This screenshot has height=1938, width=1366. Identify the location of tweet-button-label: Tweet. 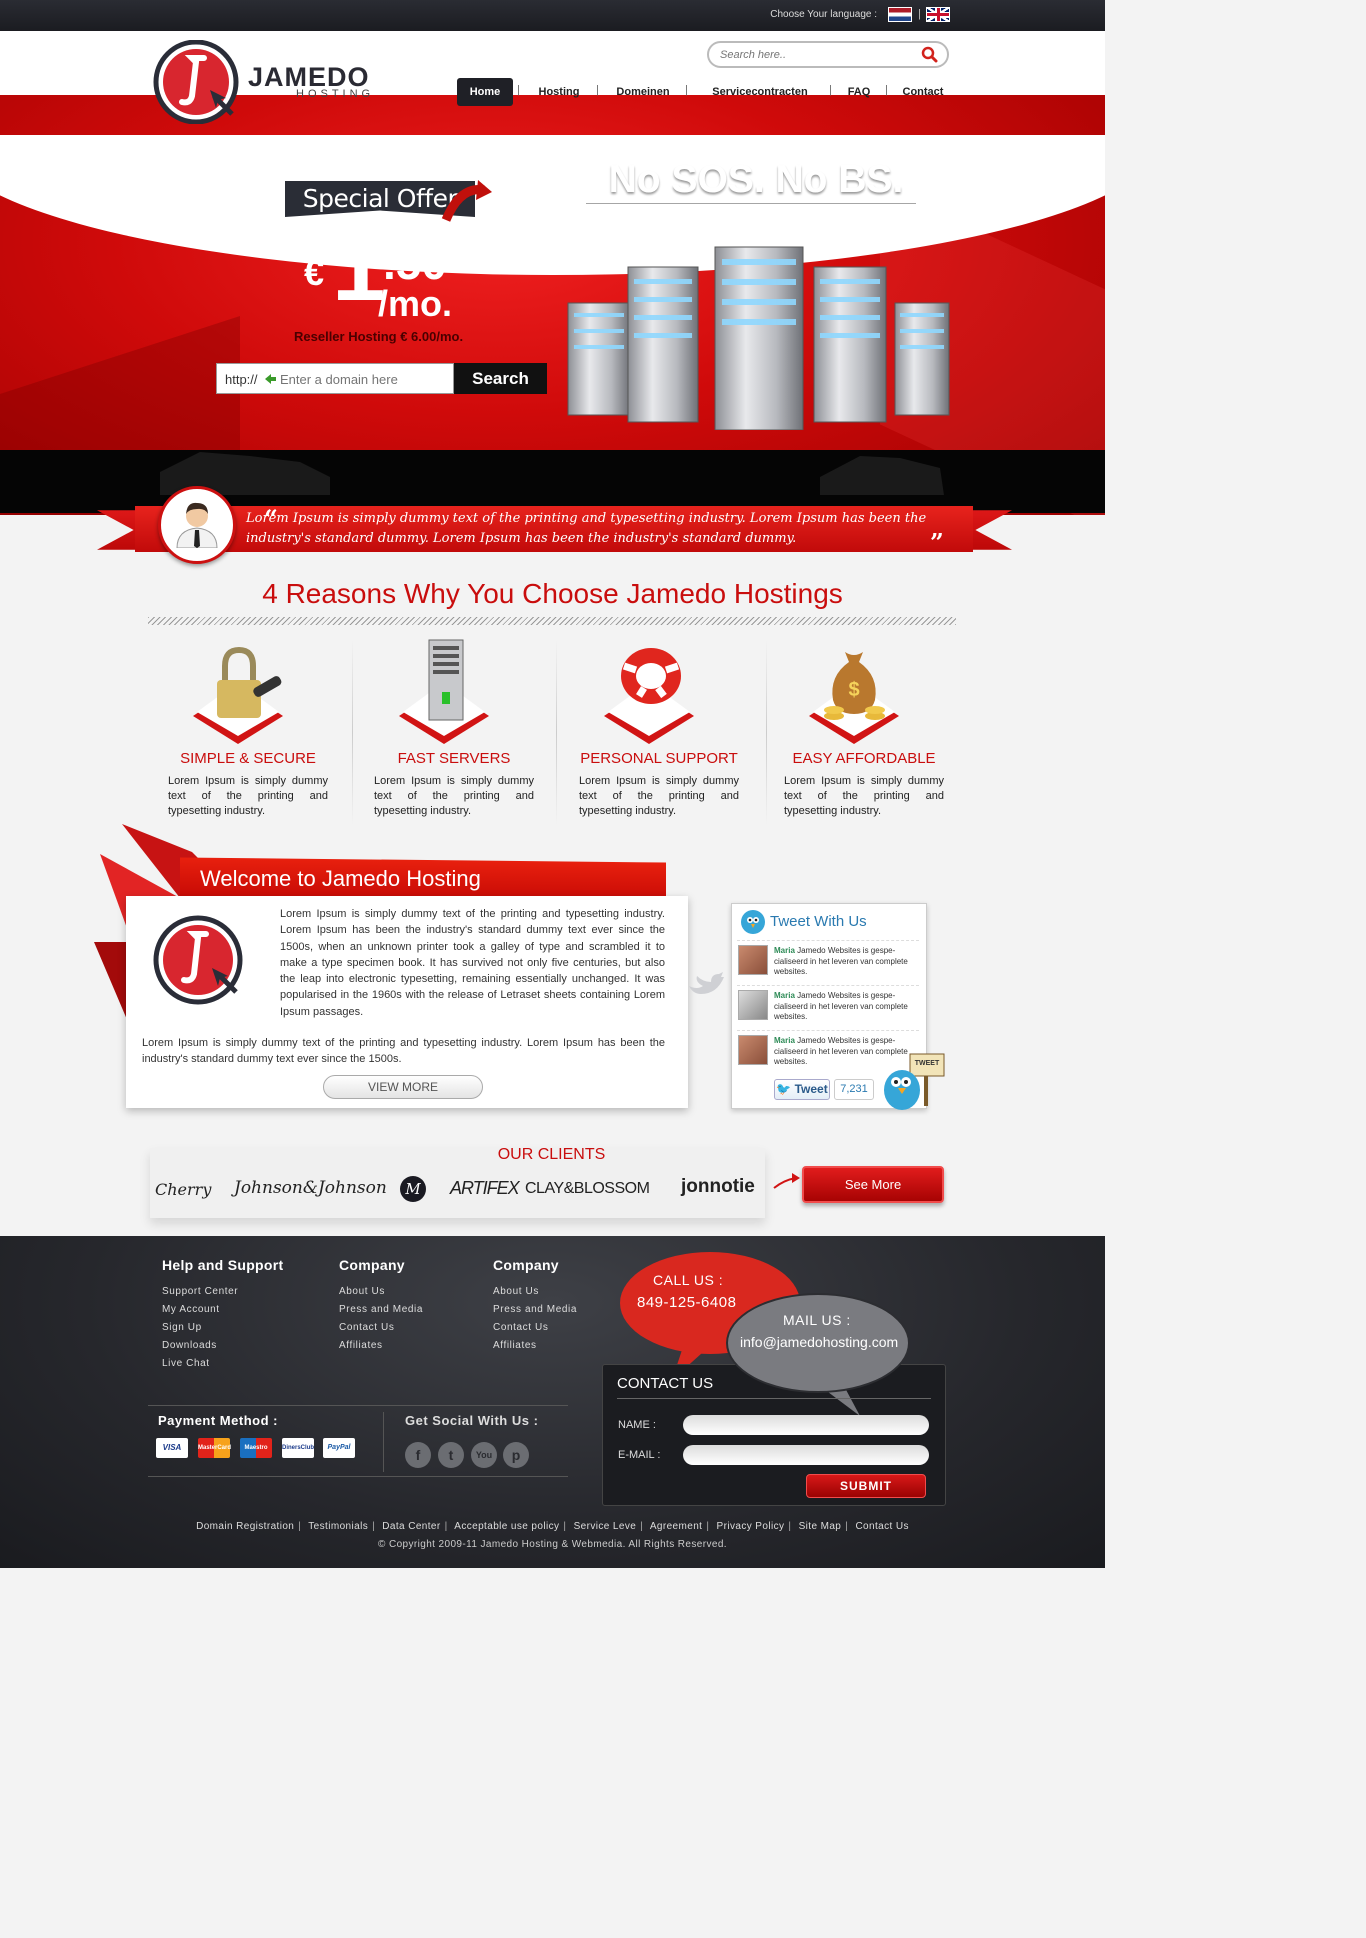
(811, 1089).